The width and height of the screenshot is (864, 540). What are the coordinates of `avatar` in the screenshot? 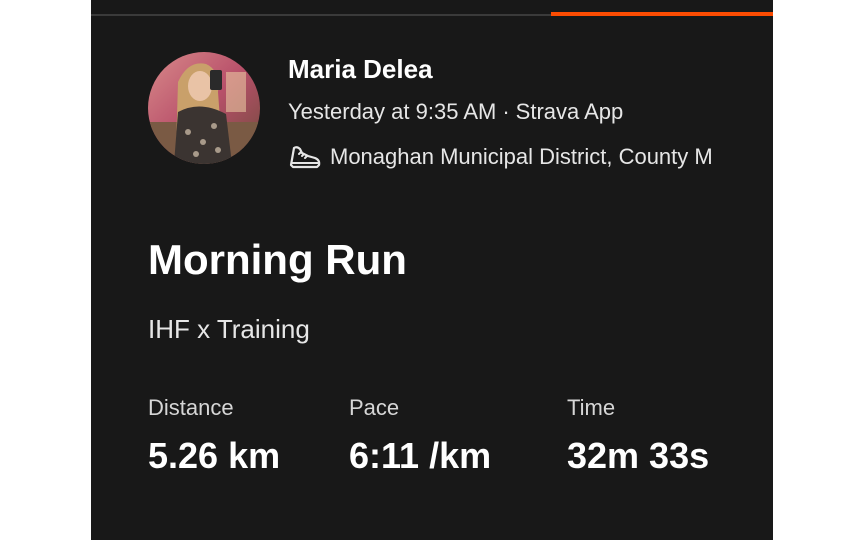 It's located at (204, 108).